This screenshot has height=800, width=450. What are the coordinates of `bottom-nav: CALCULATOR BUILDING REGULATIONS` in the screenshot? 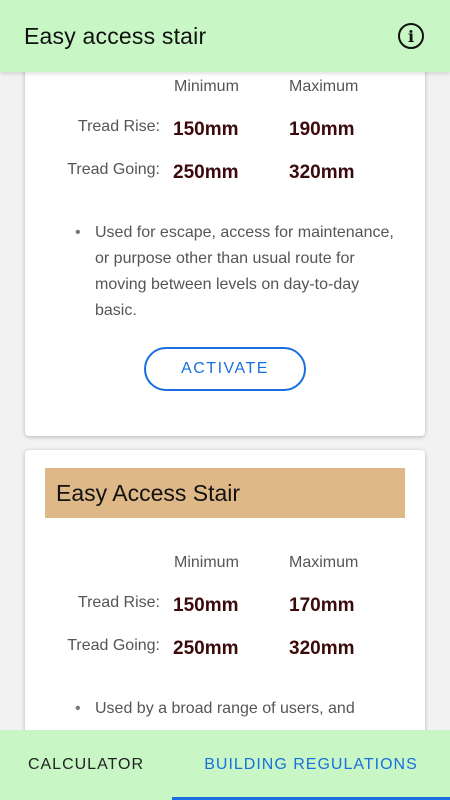 It's located at (225, 765).